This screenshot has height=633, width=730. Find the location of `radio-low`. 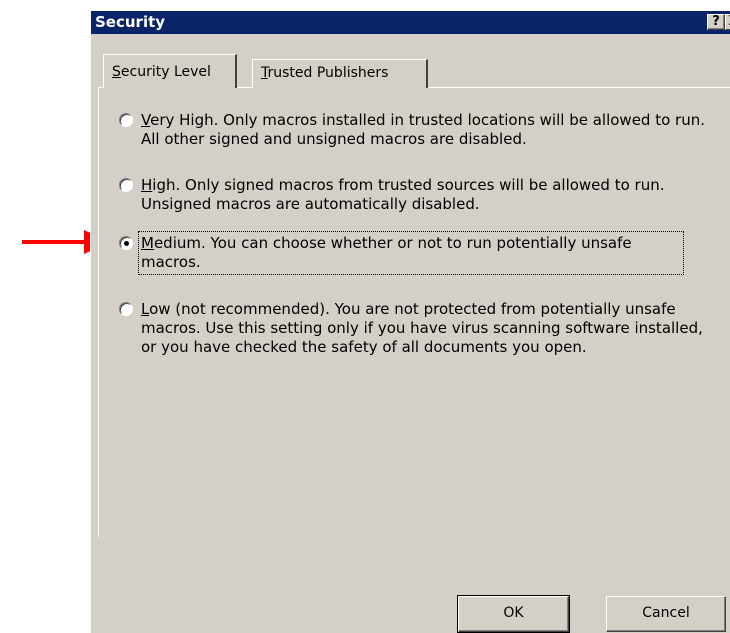

radio-low is located at coordinates (126, 309).